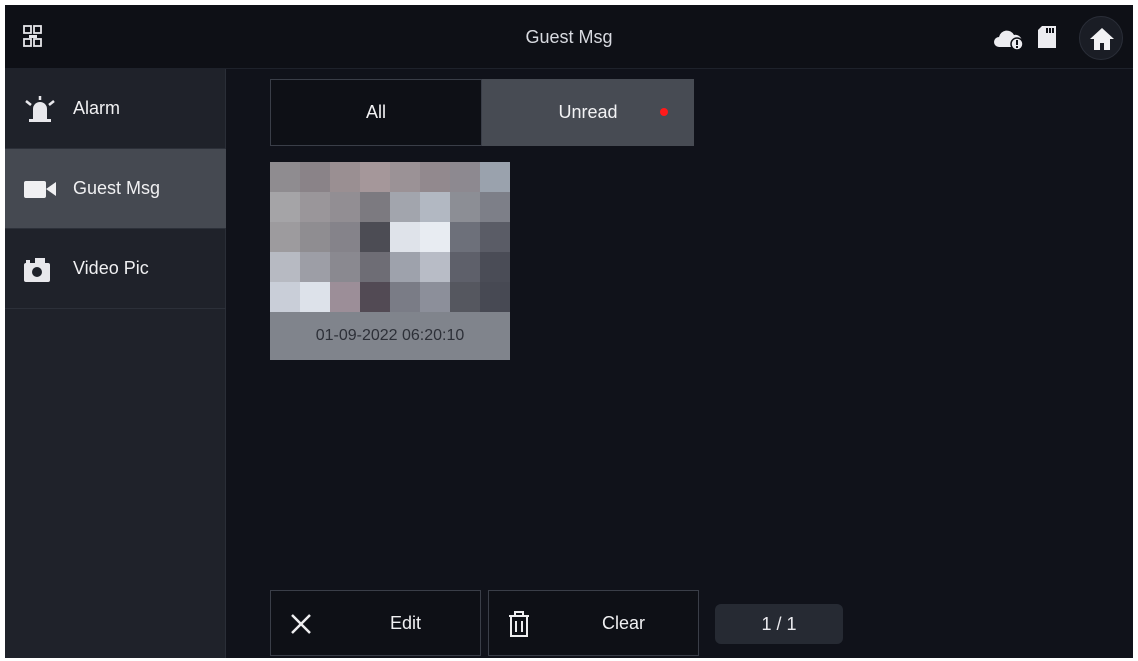 Image resolution: width=1138 pixels, height=661 pixels. I want to click on sidebar-item-label: Alarm, so click(97, 108).